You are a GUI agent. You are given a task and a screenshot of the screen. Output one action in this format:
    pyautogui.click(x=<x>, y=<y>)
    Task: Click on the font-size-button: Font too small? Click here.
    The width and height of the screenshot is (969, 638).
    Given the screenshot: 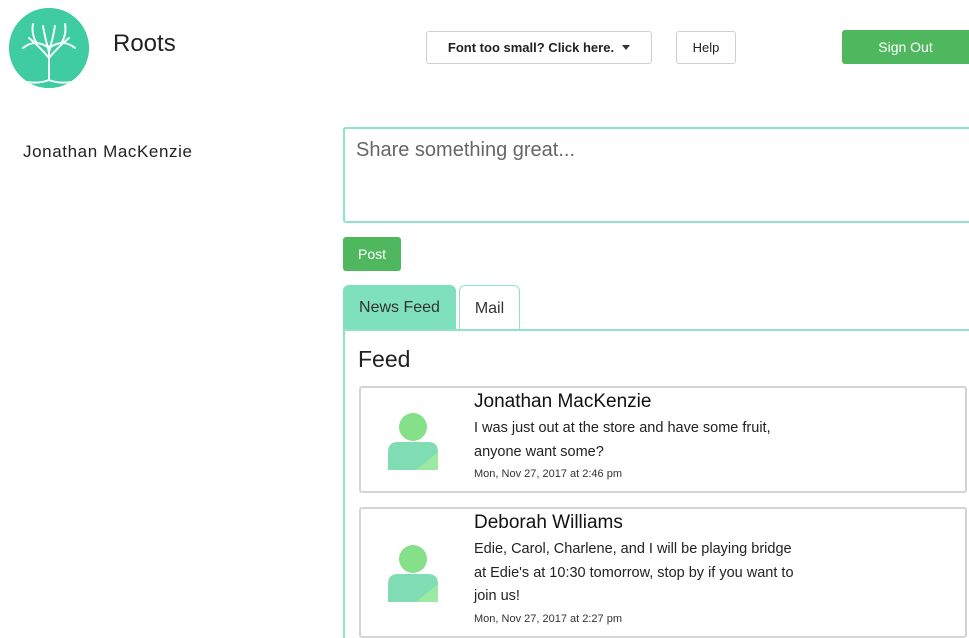 What is the action you would take?
    pyautogui.click(x=539, y=47)
    